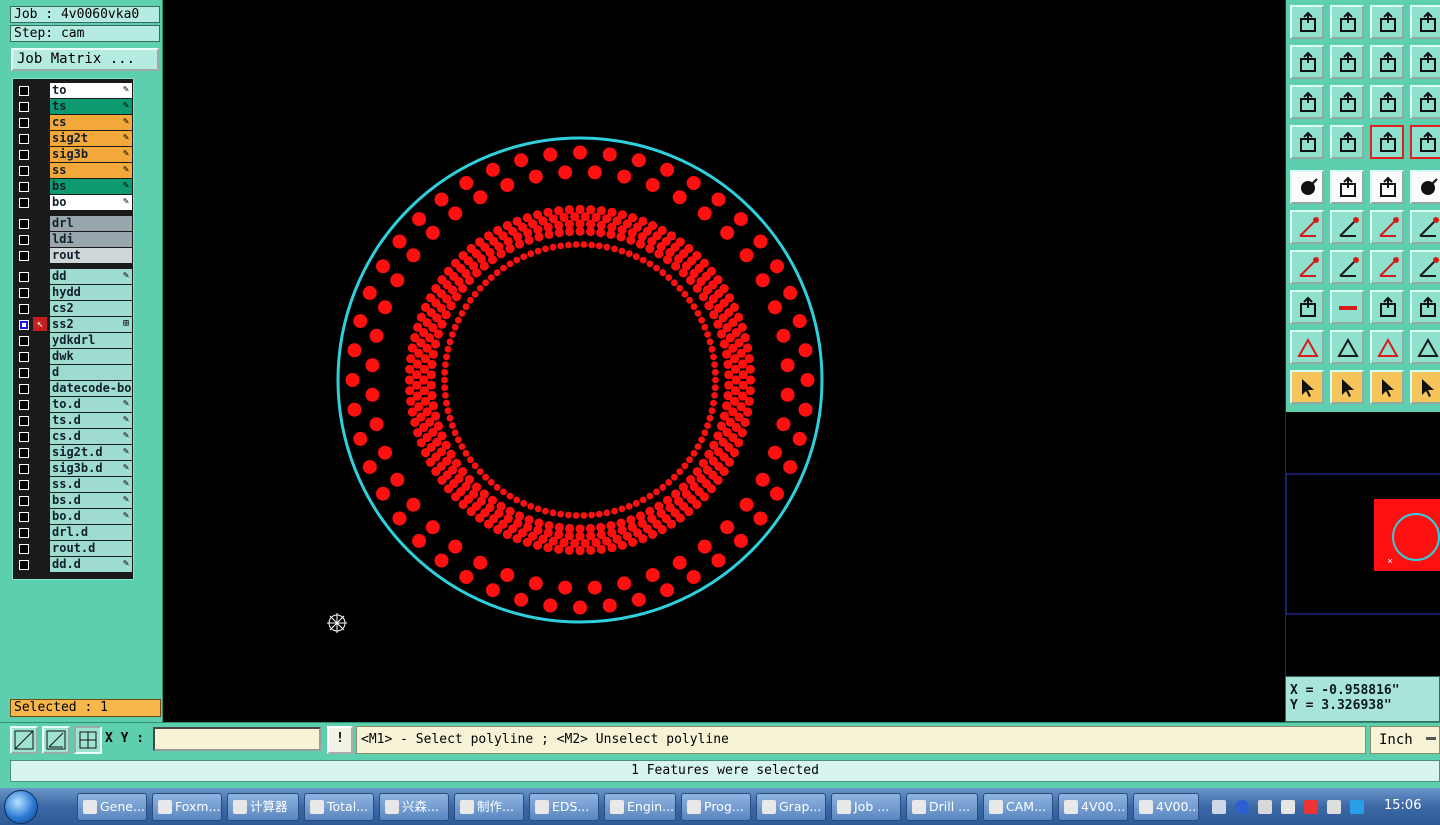  Describe the element at coordinates (1387, 22) in the screenshot. I see `home-button` at that location.